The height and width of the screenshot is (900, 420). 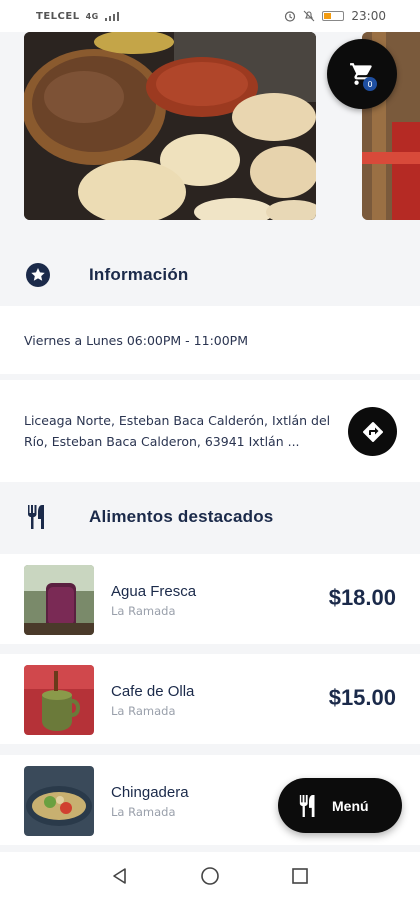 I want to click on hero-image-food, so click(x=170, y=126).